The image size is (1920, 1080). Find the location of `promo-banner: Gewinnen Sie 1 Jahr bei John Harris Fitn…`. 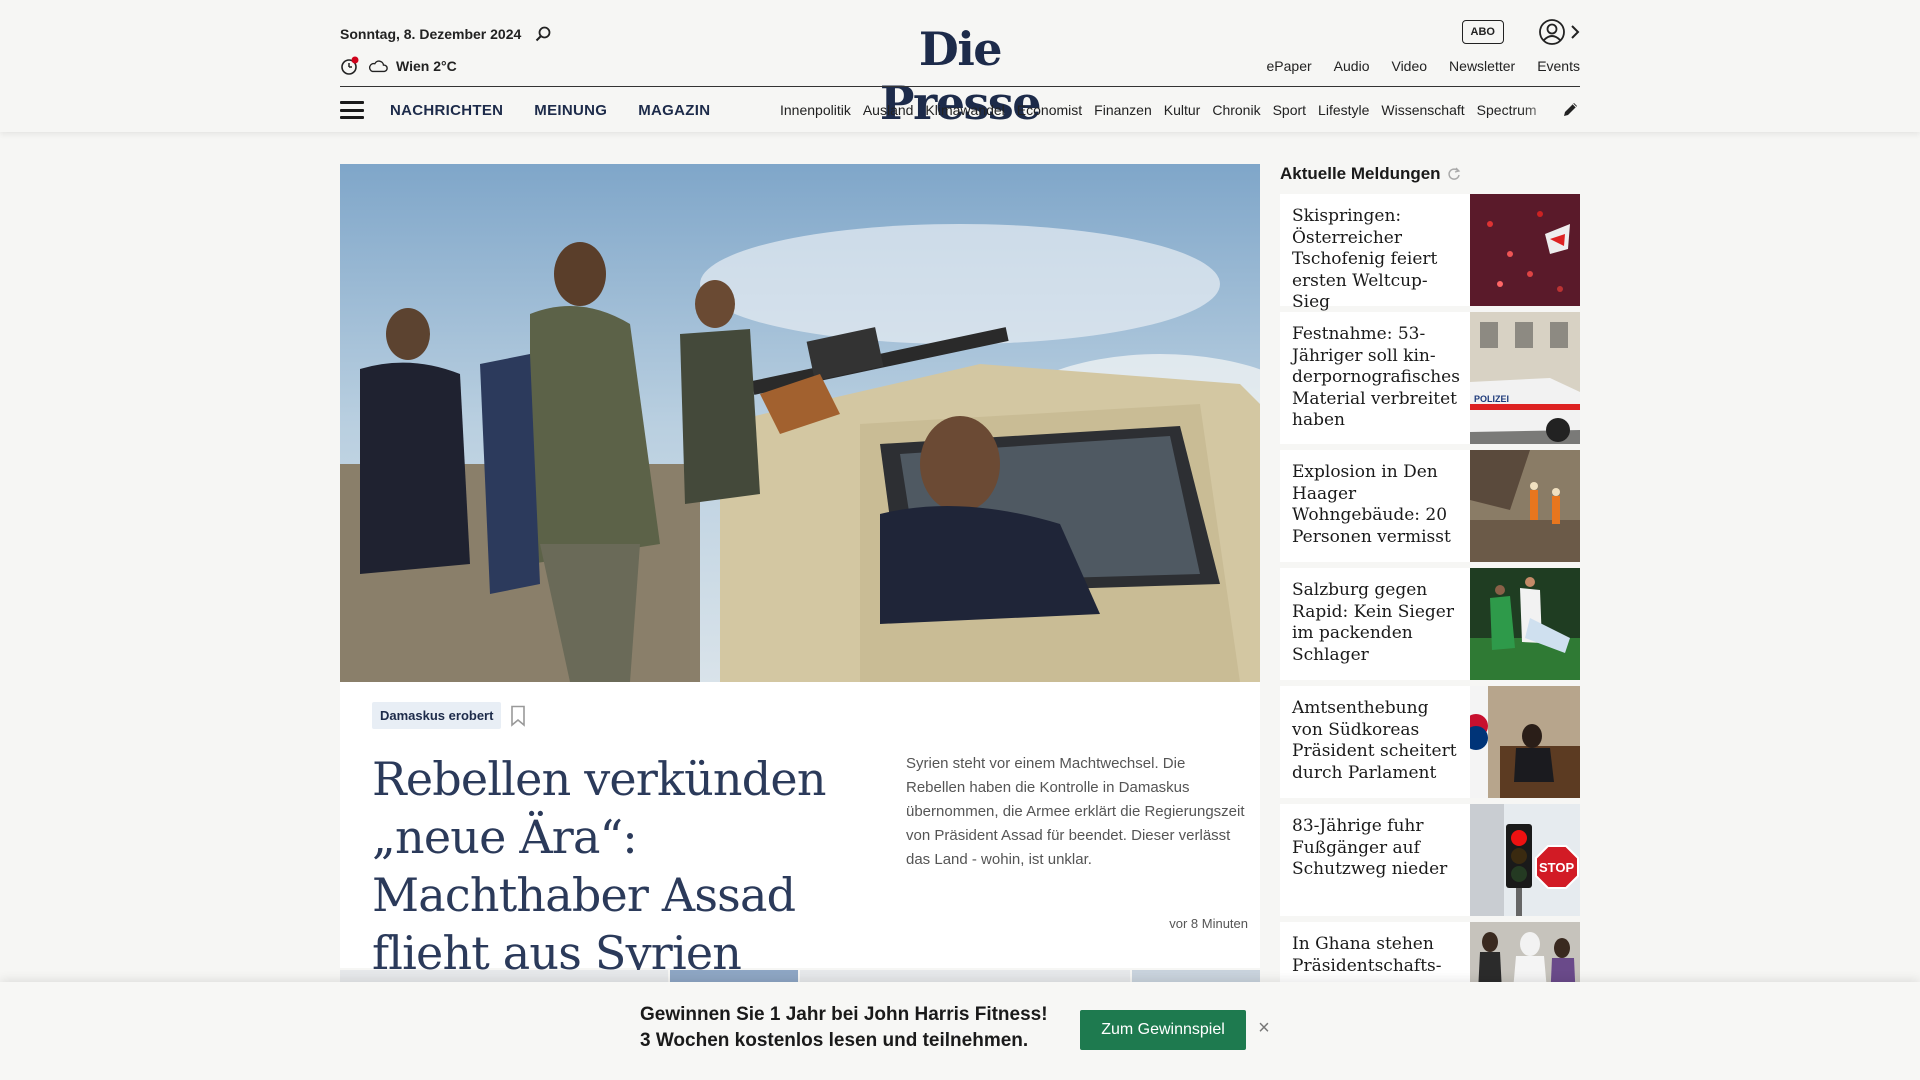

promo-banner: Gewinnen Sie 1 Jahr bei John Harris Fitn… is located at coordinates (960, 1031).